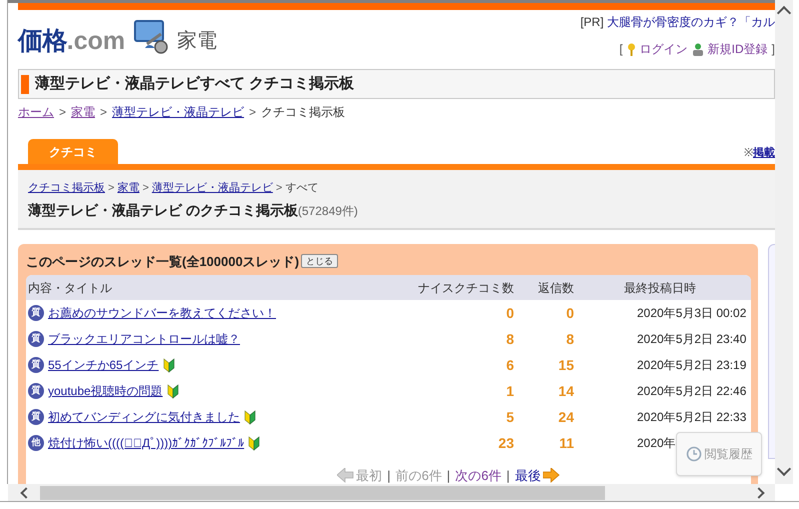 The height and width of the screenshot is (509, 799). I want to click on thread-list-heading: このページのスレッド一覧(全100000スレッド), so click(163, 261).